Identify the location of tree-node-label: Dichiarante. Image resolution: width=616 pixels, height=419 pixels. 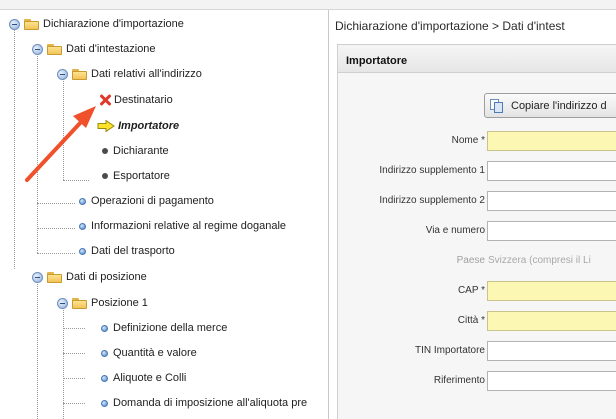
(141, 151).